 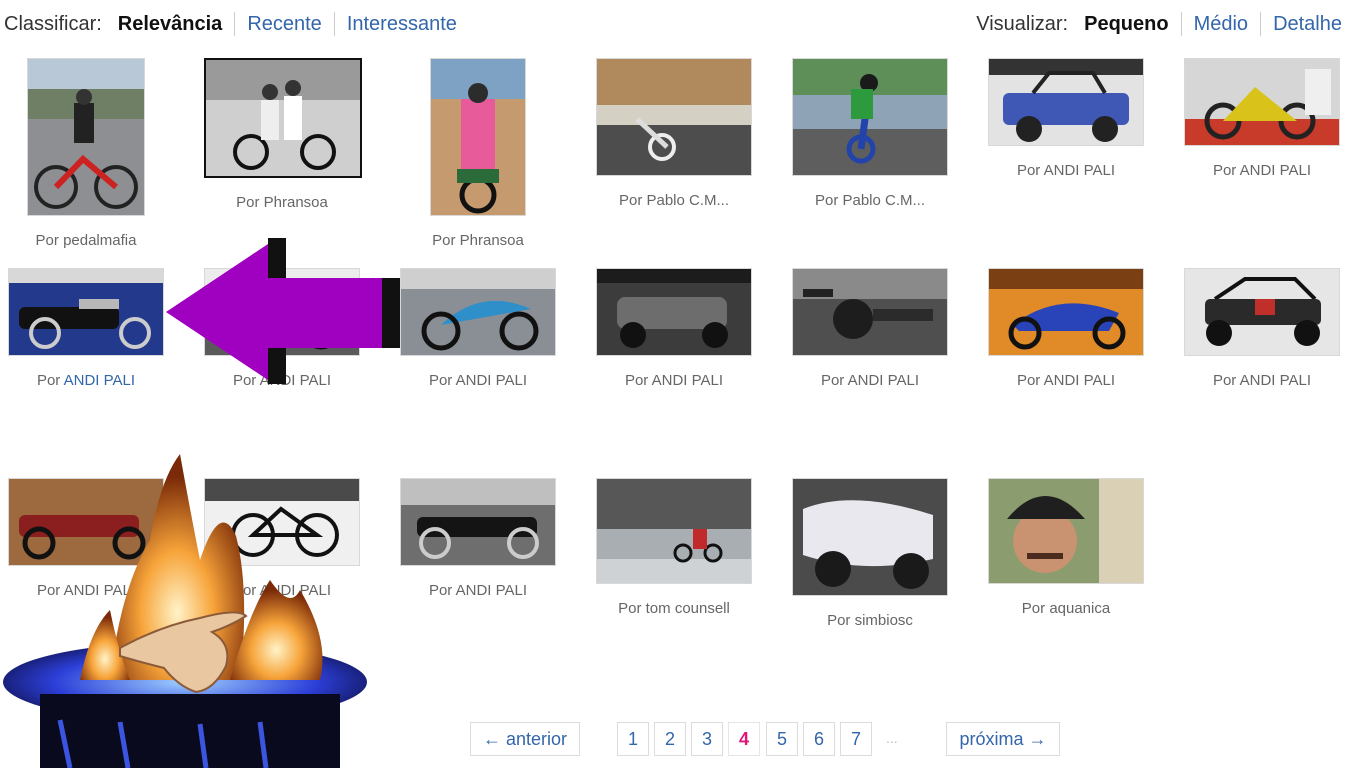 I want to click on sort-label: Classificar:, so click(x=53, y=23).